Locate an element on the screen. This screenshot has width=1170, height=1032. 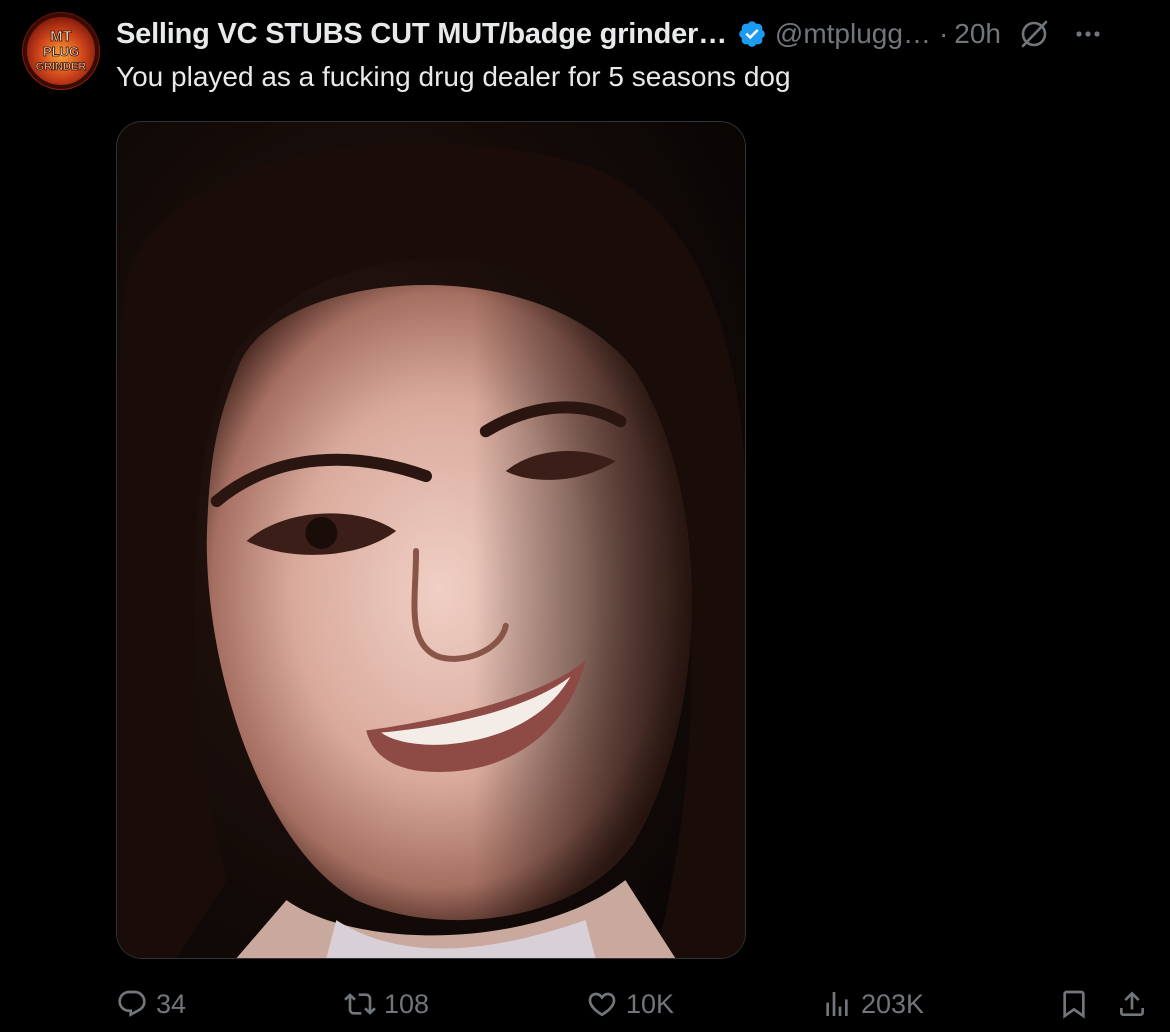
avatar-text-1: MT is located at coordinates (61, 36).